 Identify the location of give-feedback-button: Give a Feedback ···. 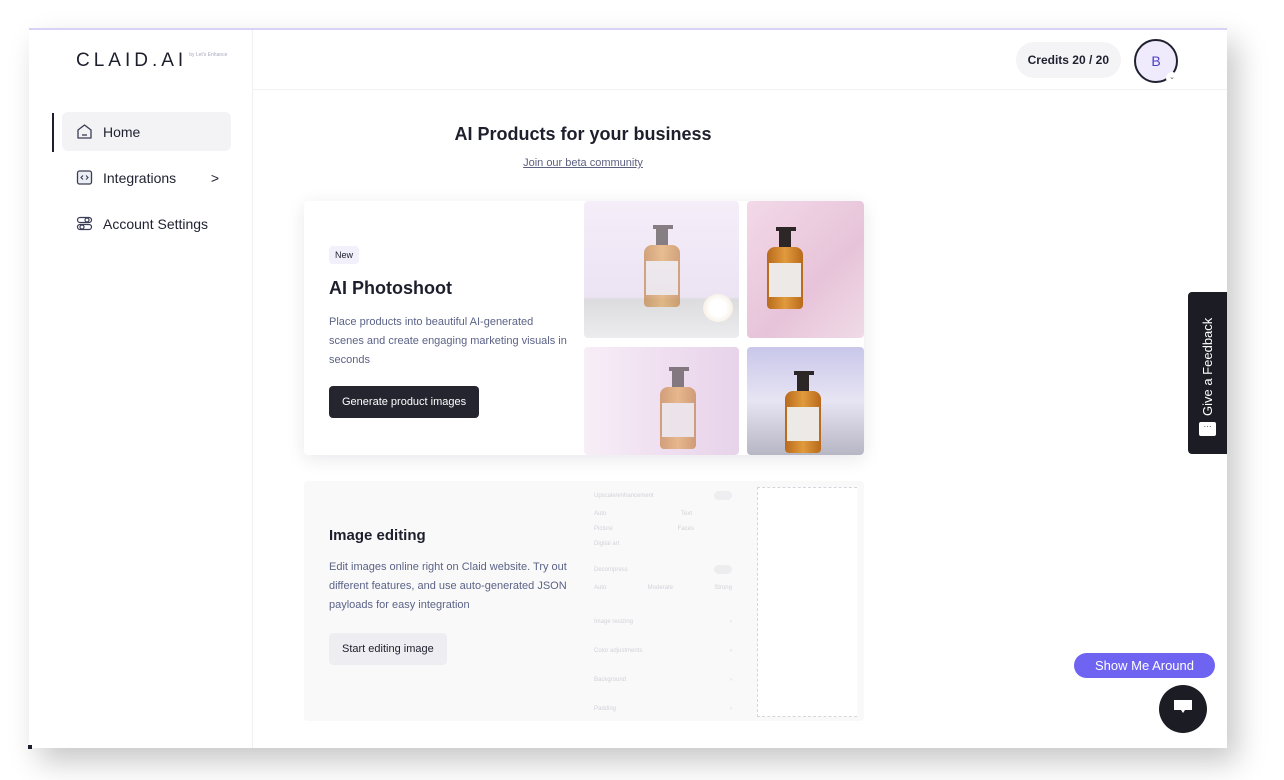
(1207, 373).